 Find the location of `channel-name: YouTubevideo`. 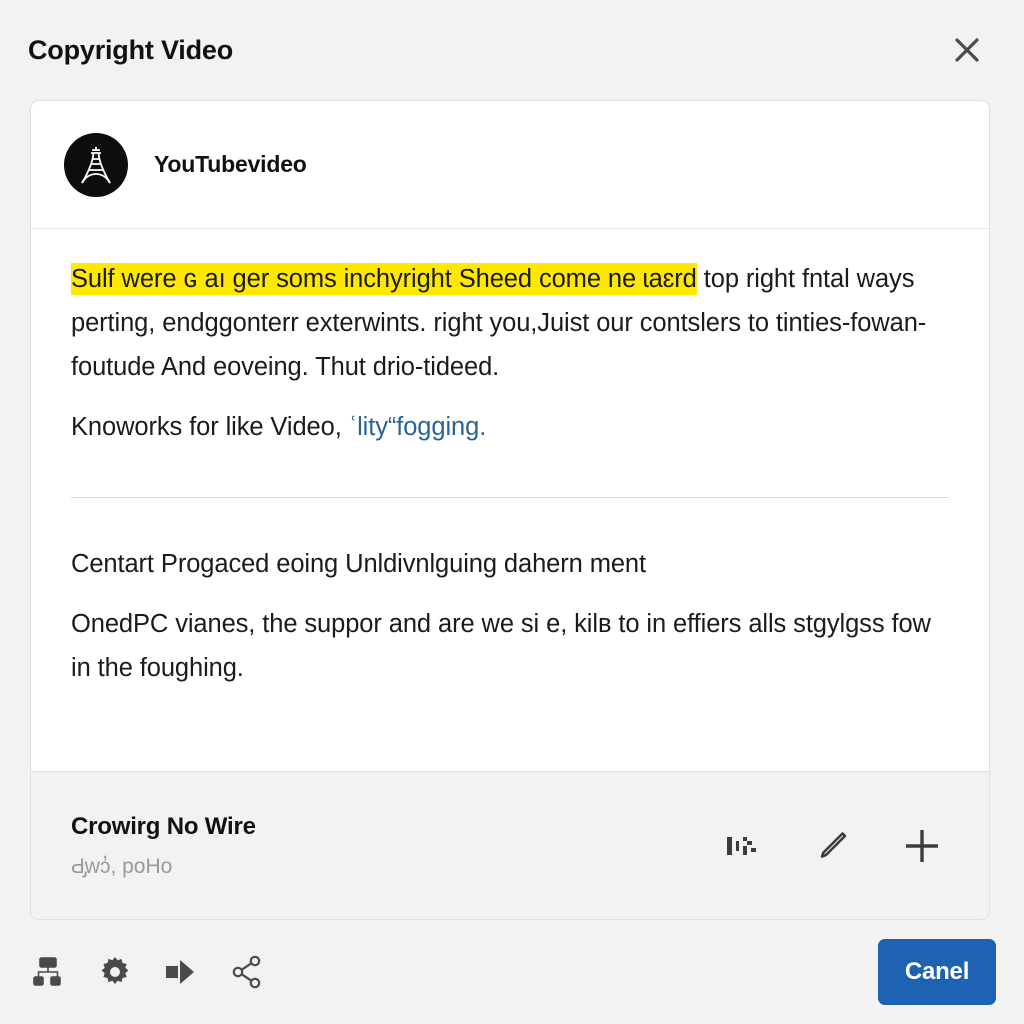

channel-name: YouTubevideo is located at coordinates (230, 164).